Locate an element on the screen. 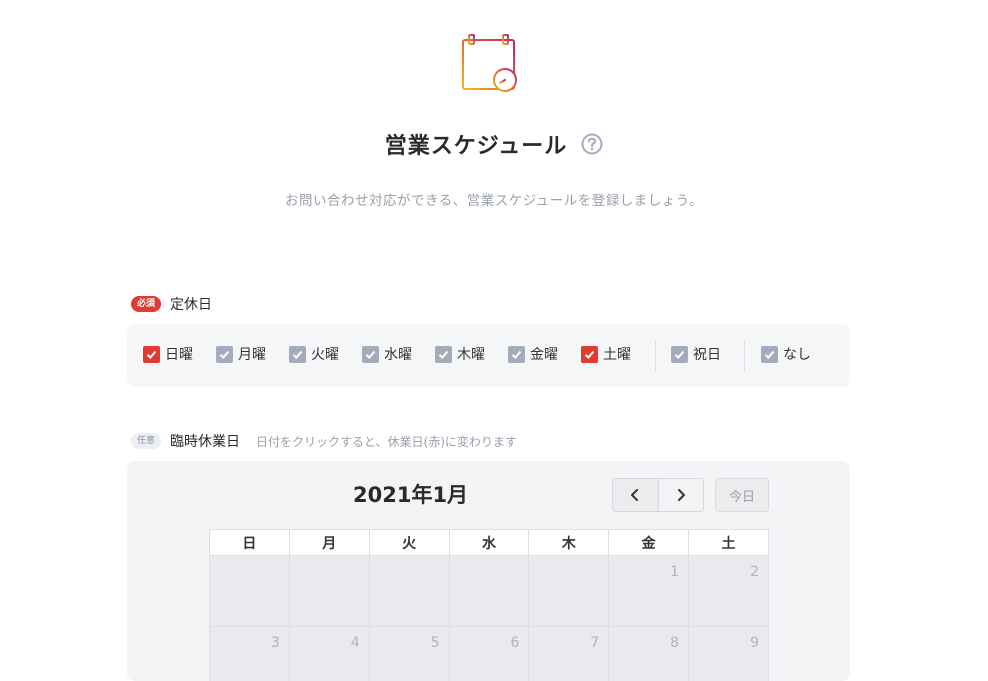 The width and height of the screenshot is (988, 681). calendar-week-row: 3 4 5 6 7 8 9 is located at coordinates (489, 654).